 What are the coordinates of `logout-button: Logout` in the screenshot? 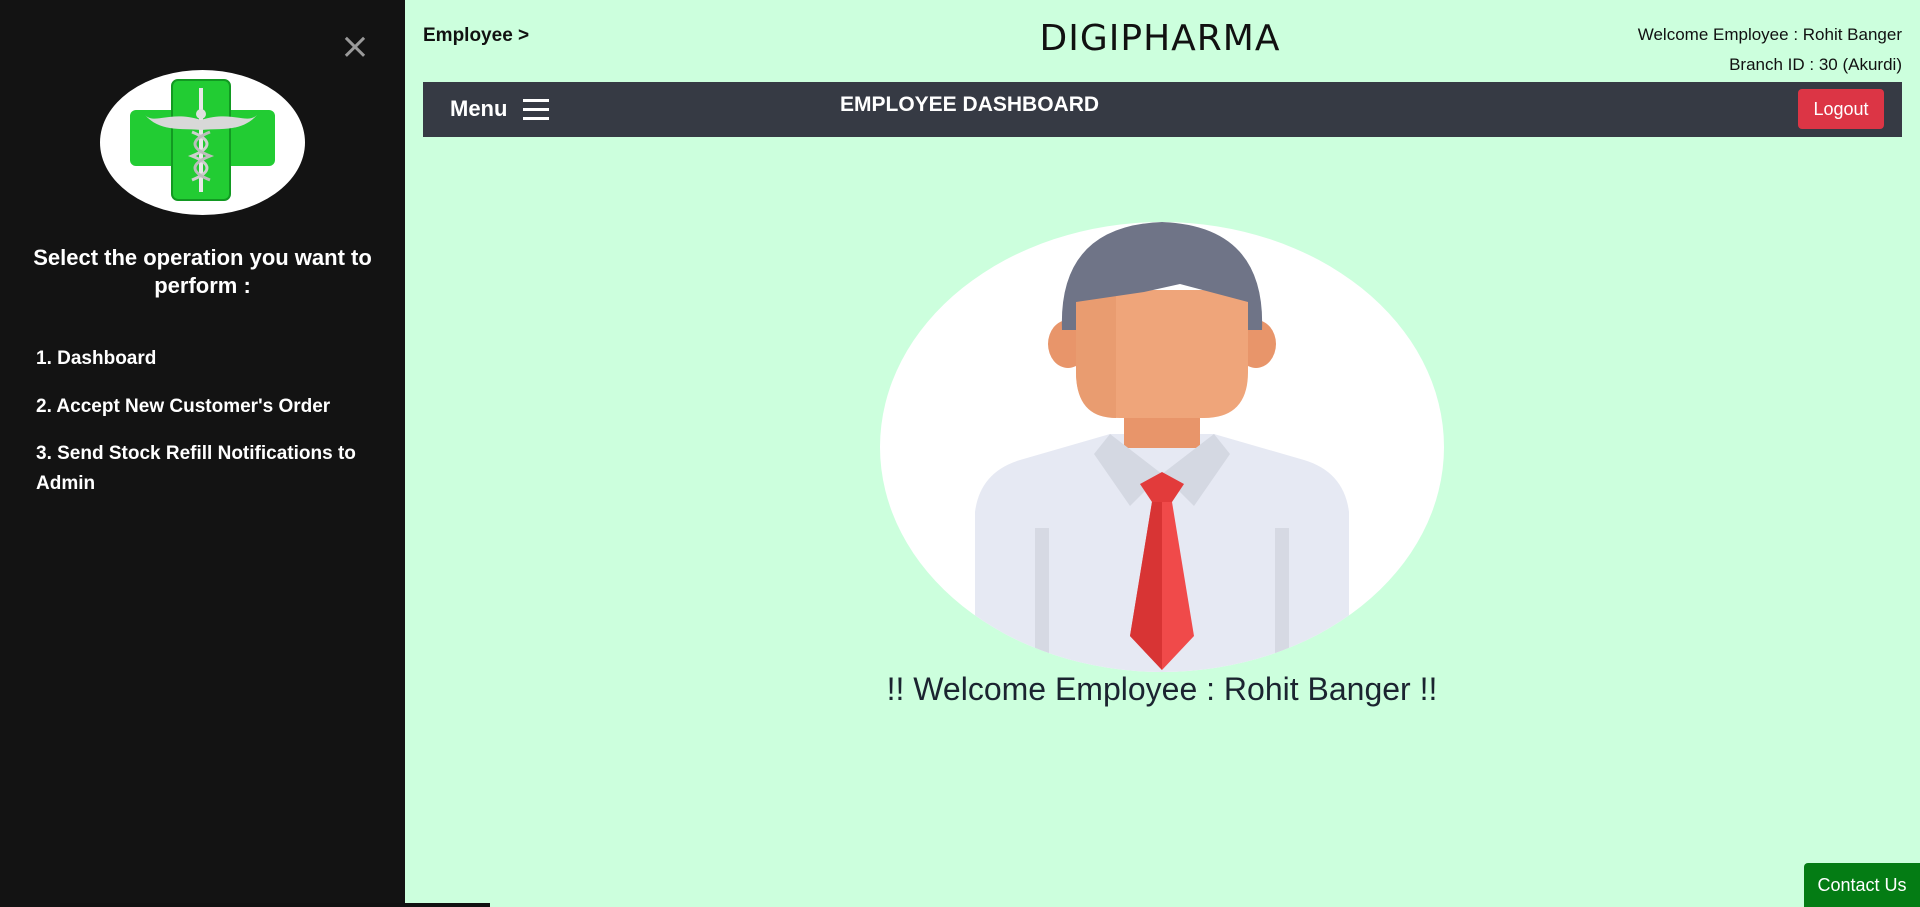 It's located at (1841, 109).